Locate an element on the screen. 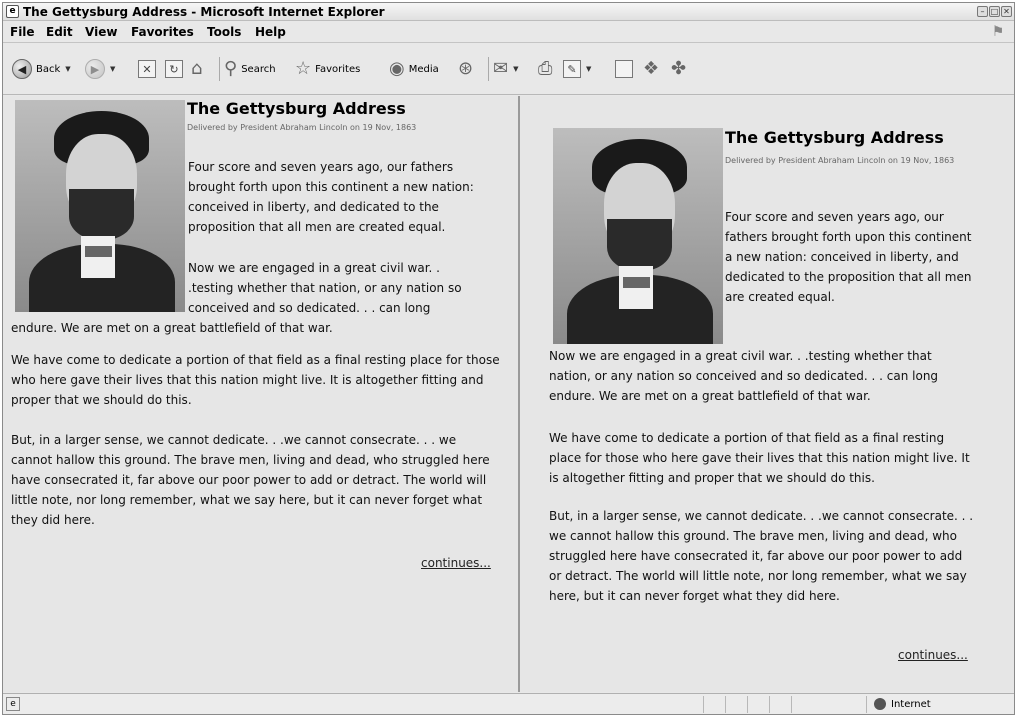 Image resolution: width=1017 pixels, height=717 pixels. menu-favorites: Favorites is located at coordinates (162, 32).